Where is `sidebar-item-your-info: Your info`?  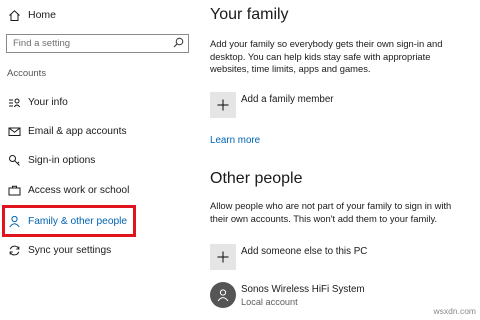
sidebar-item-your-info: Your info is located at coordinates (97, 102).